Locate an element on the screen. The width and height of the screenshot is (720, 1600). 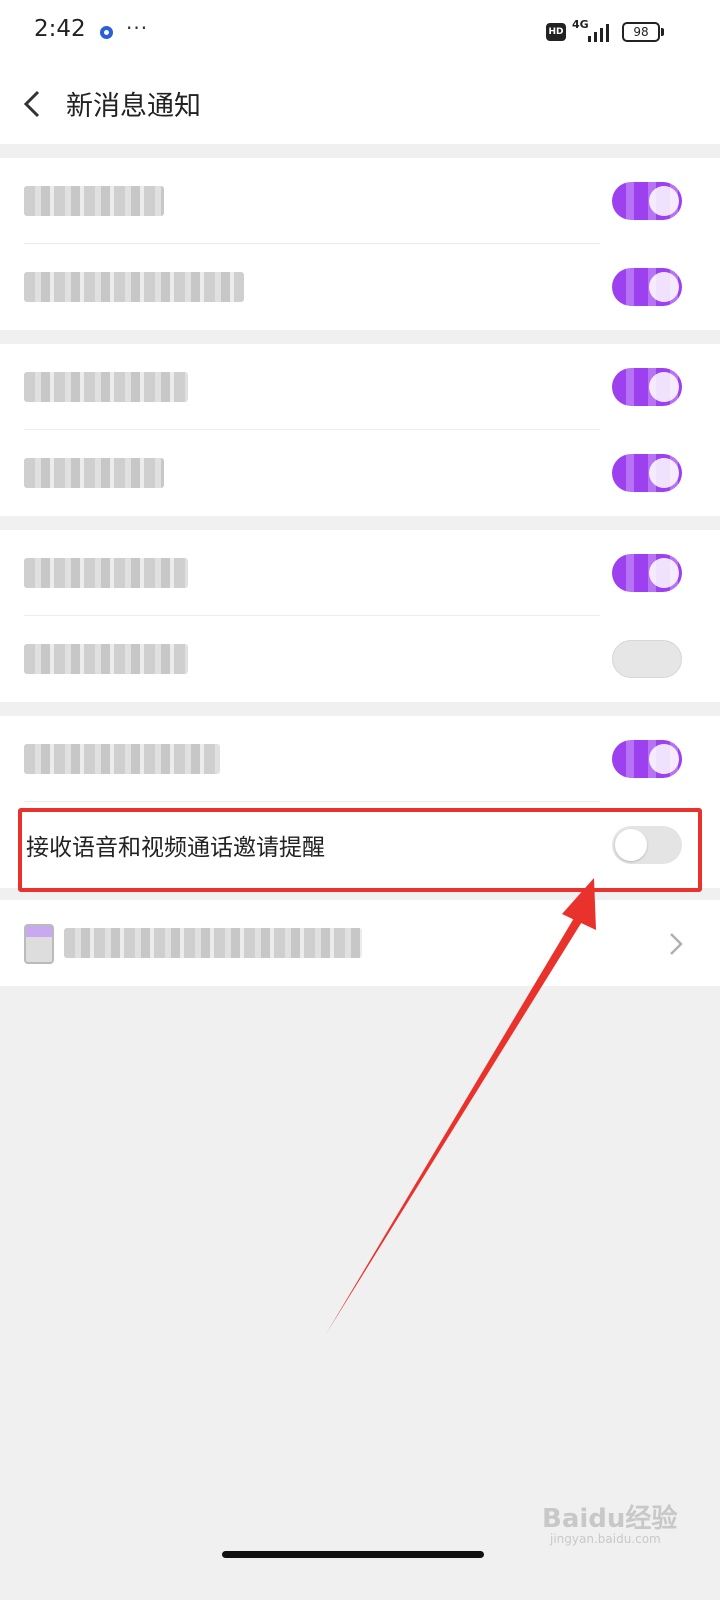
status-time: 2:42 is located at coordinates (60, 29).